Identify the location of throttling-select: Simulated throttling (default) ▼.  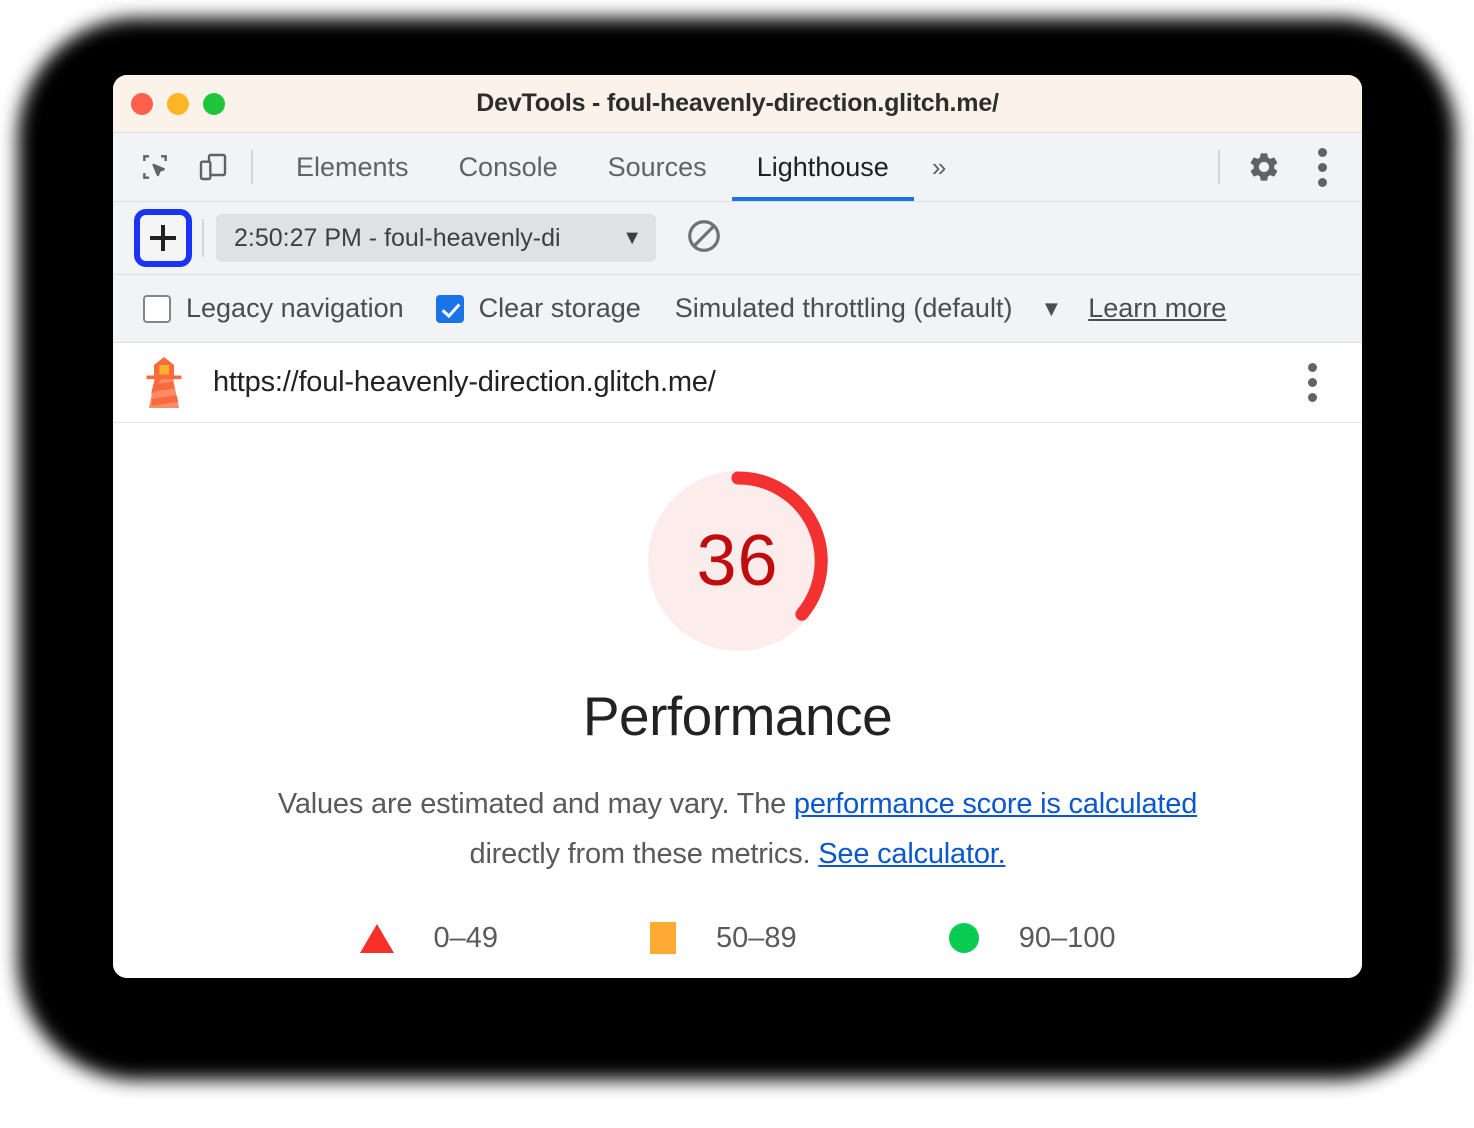
(868, 308).